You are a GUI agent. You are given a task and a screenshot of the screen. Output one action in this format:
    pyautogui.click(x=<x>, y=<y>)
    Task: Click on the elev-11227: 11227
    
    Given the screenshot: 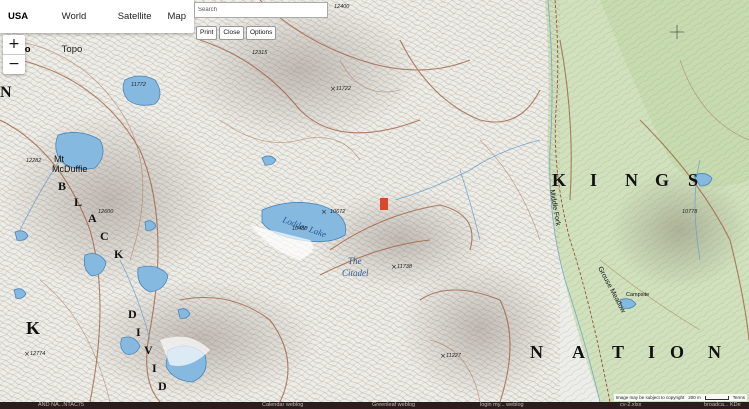 What is the action you would take?
    pyautogui.click(x=454, y=356)
    